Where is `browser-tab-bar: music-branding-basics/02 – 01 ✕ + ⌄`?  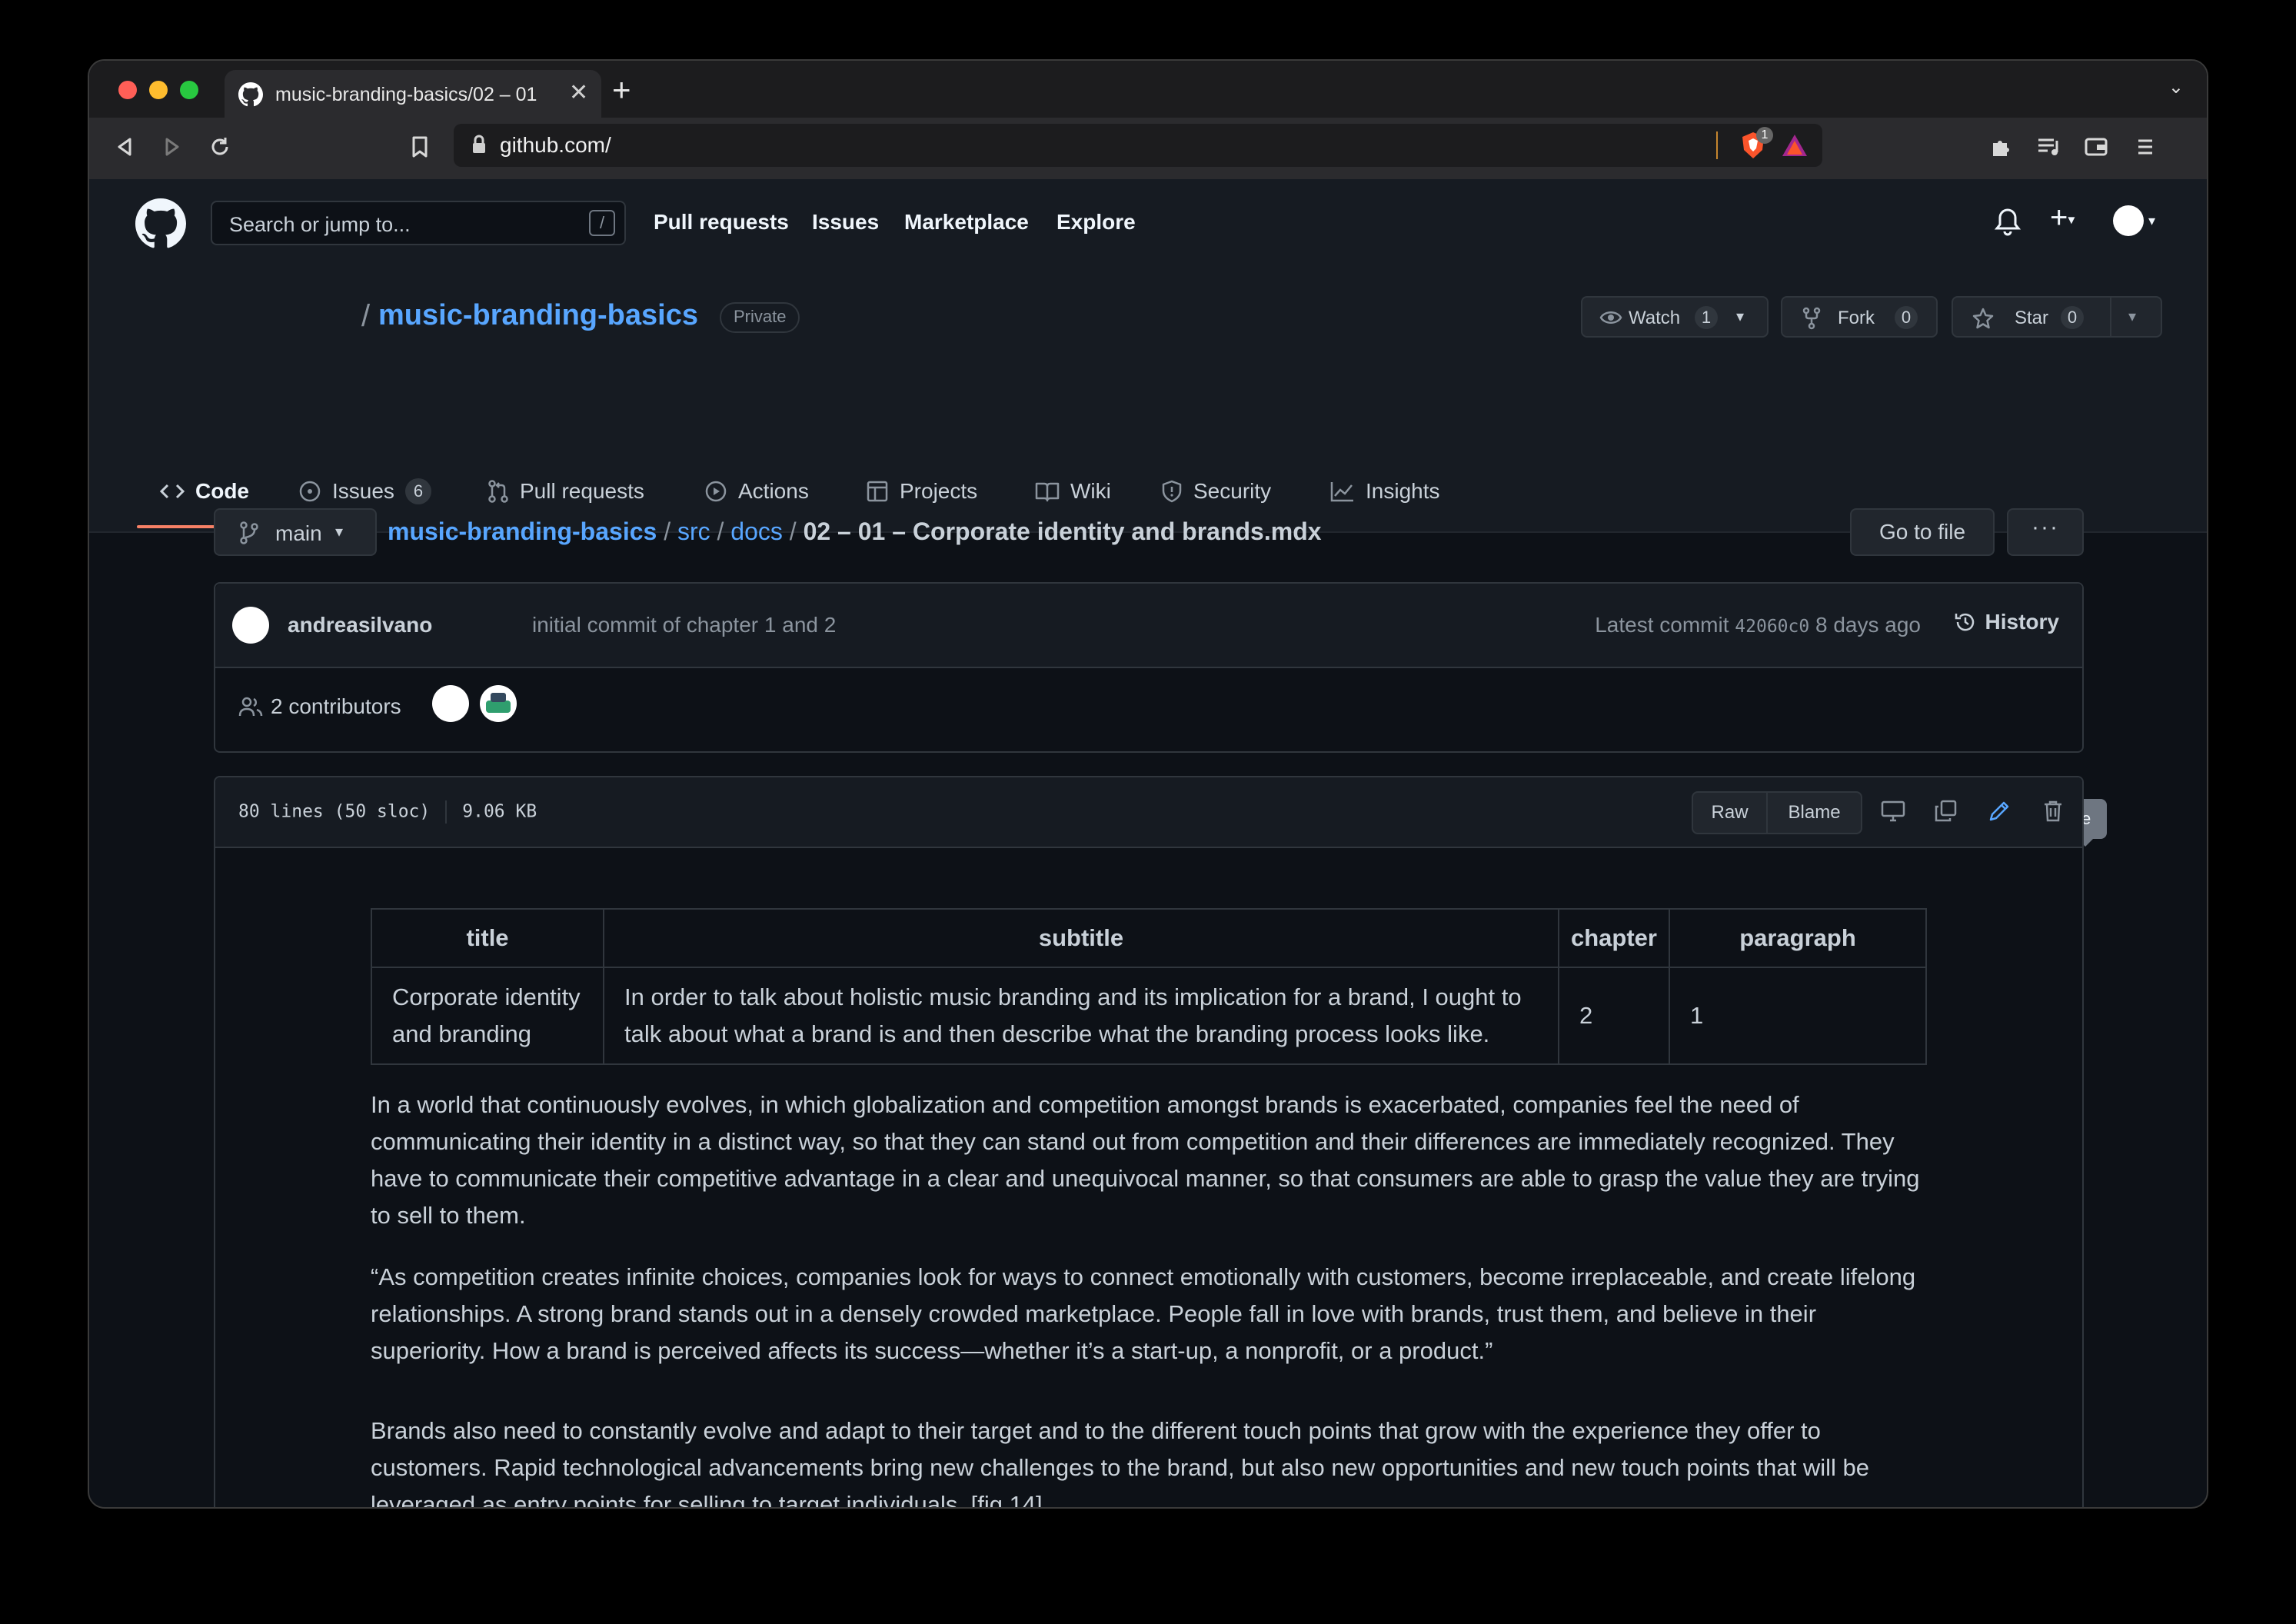
browser-tab-bar: music-branding-basics/02 – 01 ✕ + ⌄ is located at coordinates (1148, 89).